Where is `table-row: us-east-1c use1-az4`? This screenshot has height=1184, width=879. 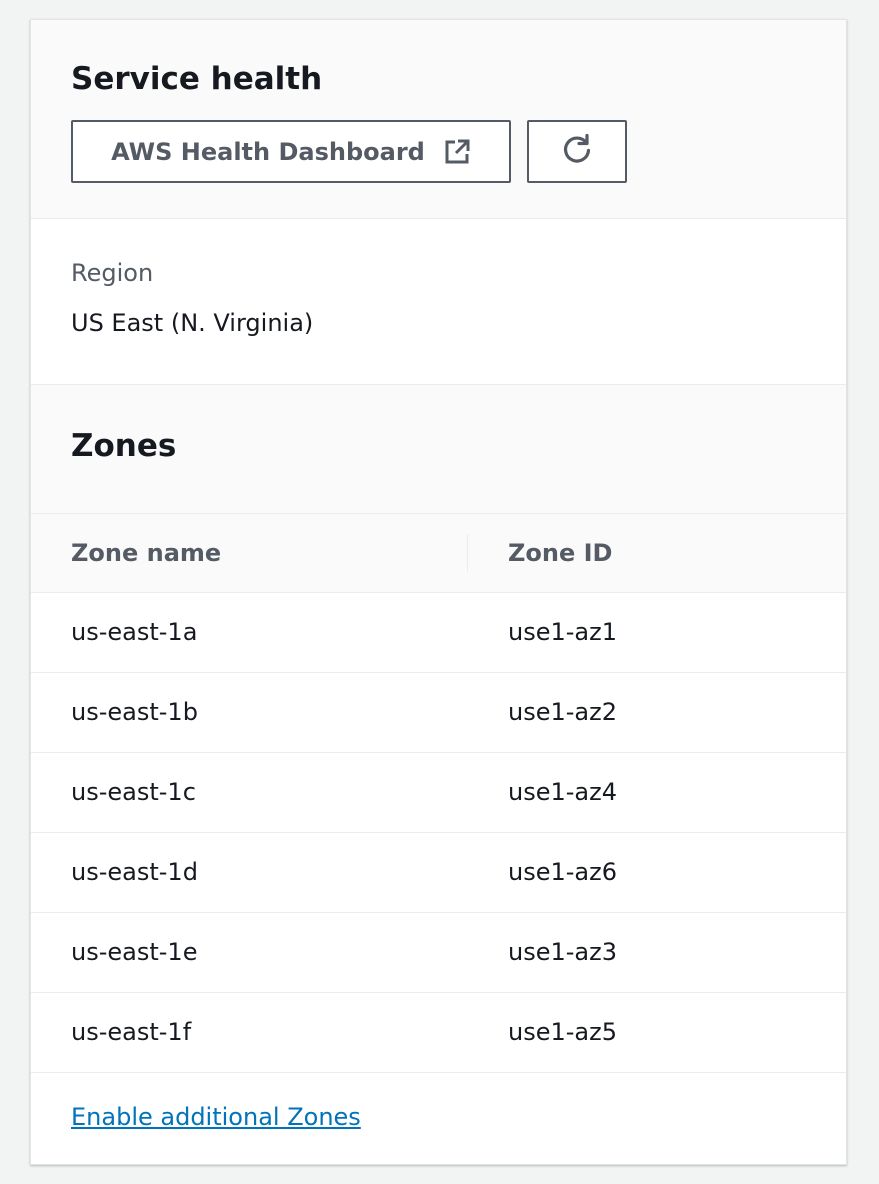
table-row: us-east-1c use1-az4 is located at coordinates (438, 792).